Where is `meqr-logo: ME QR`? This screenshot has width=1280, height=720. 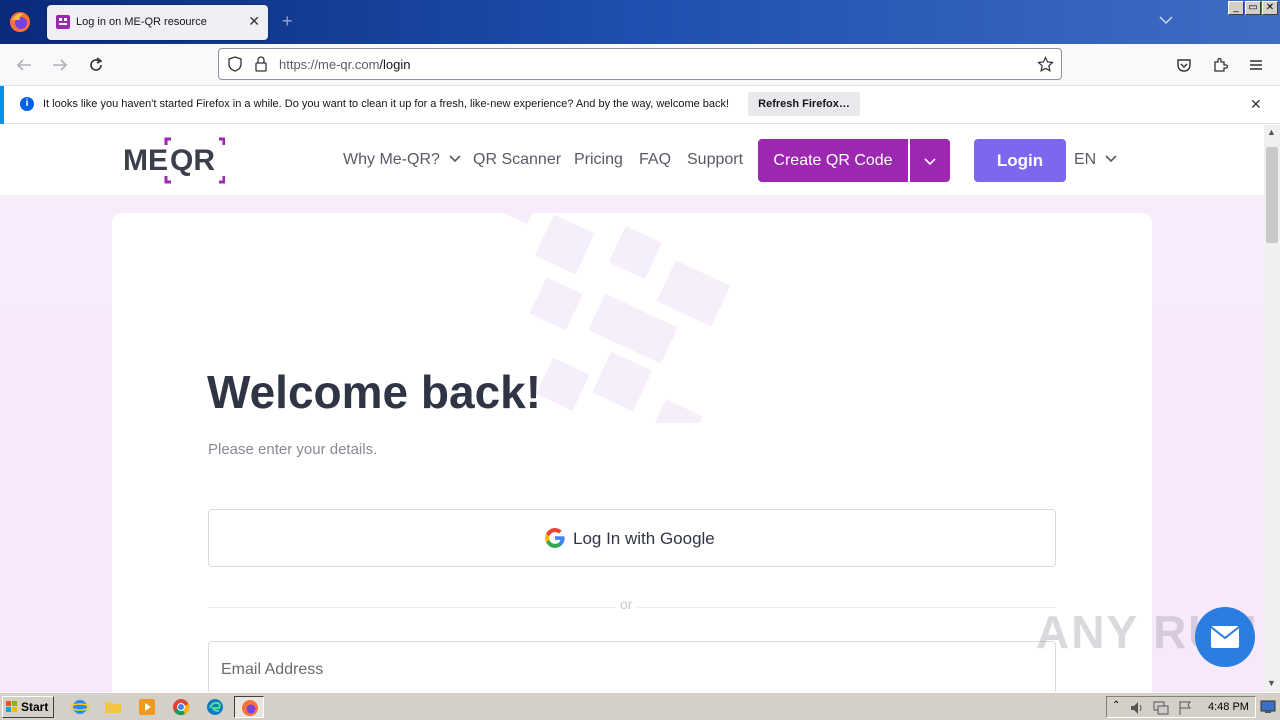 meqr-logo: ME QR is located at coordinates (174, 160).